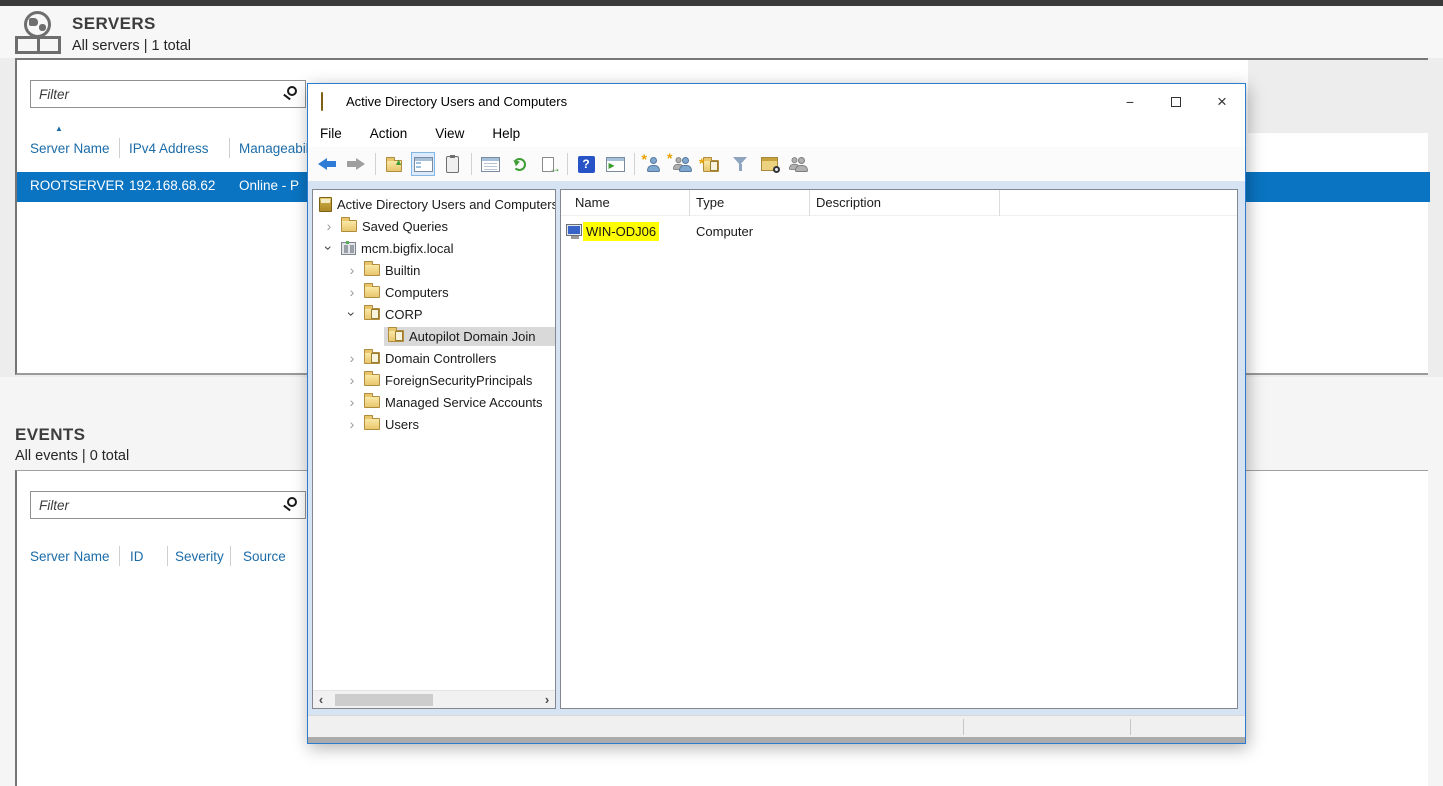 Image resolution: width=1443 pixels, height=786 pixels. What do you see at coordinates (389, 133) in the screenshot?
I see `menu-action: Action` at bounding box center [389, 133].